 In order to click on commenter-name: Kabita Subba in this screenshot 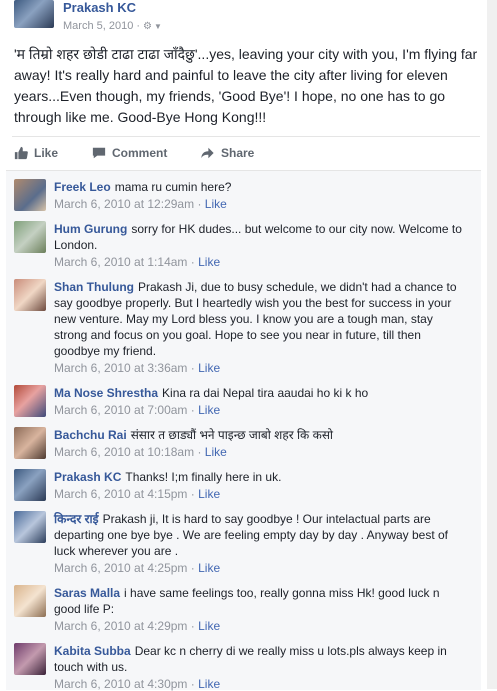, I will do `click(92, 651)`.